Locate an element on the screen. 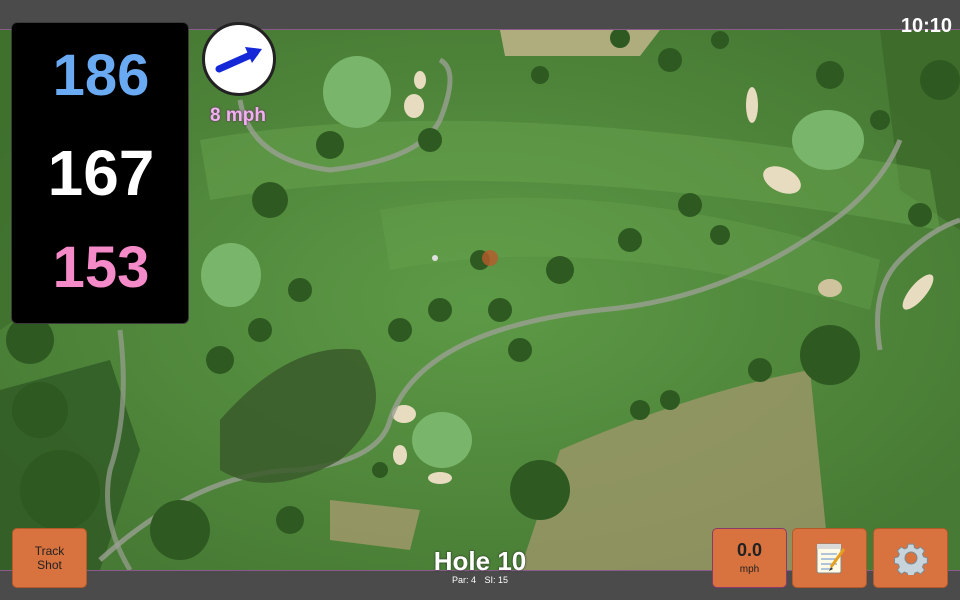  gear-icon is located at coordinates (910, 559).